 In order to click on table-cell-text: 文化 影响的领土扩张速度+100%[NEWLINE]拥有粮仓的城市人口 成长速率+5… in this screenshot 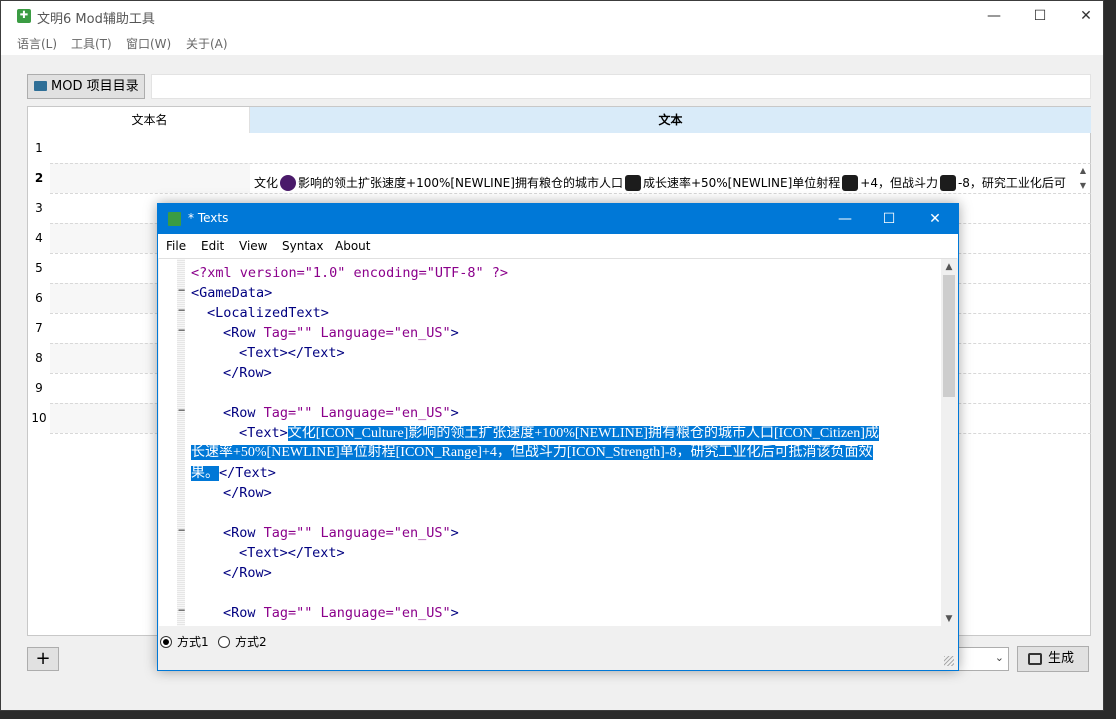, I will do `click(661, 183)`.